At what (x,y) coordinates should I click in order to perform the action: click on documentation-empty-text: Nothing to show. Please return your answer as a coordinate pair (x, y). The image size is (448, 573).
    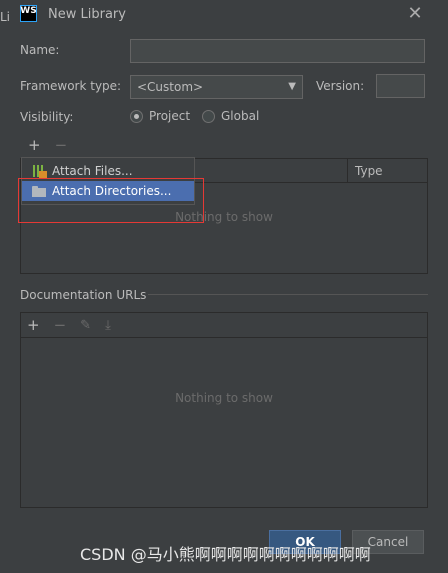
    Looking at the image, I should click on (224, 398).